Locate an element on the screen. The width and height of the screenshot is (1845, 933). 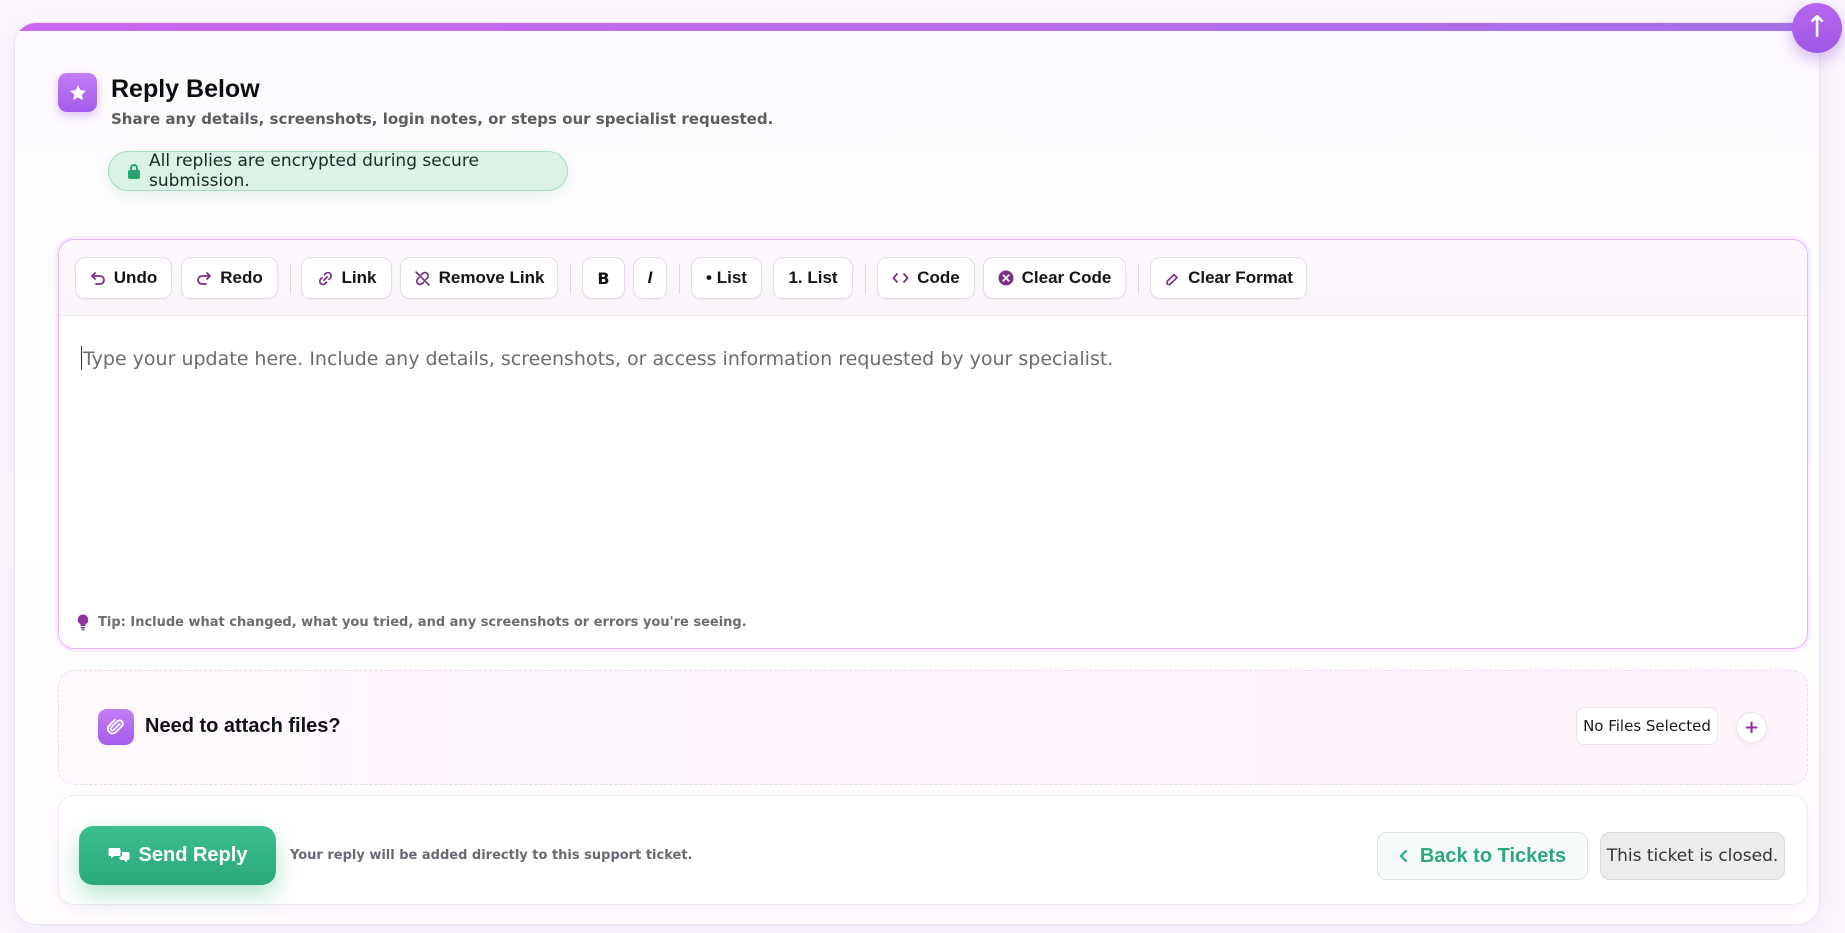
clear-code-button: Clear Code is located at coordinates (1054, 278).